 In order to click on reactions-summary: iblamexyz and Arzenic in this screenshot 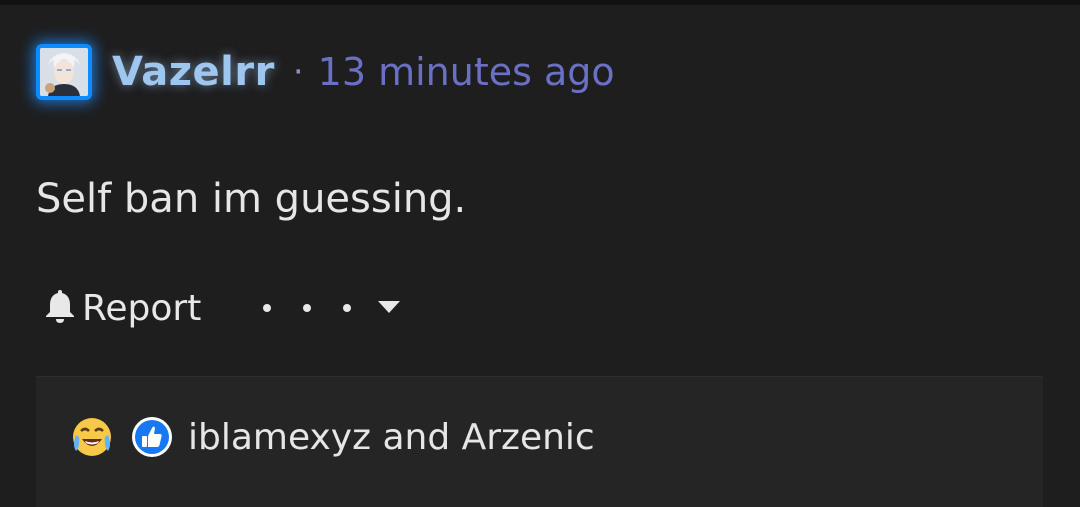, I will do `click(332, 437)`.